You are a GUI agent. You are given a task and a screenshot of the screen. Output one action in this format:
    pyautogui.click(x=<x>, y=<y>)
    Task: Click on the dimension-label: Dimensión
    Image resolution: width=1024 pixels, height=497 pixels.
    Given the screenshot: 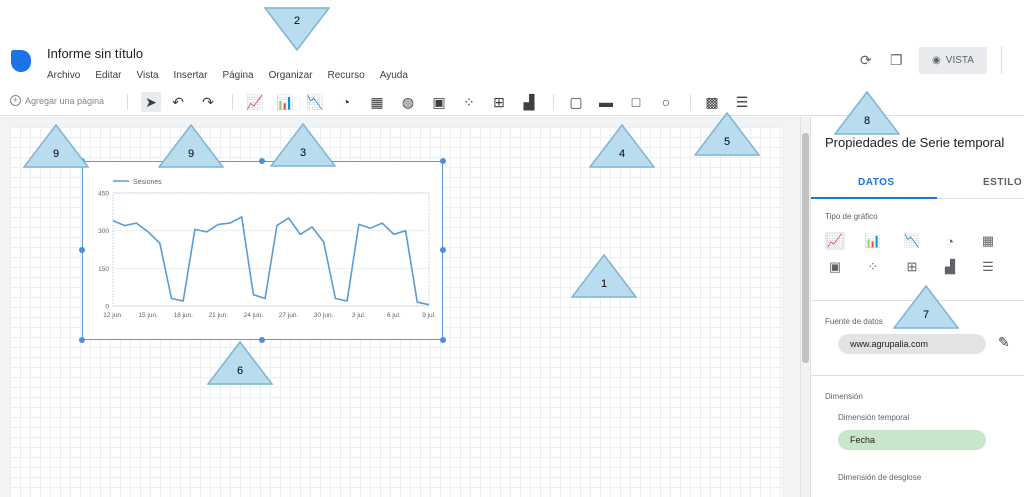 What is the action you would take?
    pyautogui.click(x=844, y=396)
    